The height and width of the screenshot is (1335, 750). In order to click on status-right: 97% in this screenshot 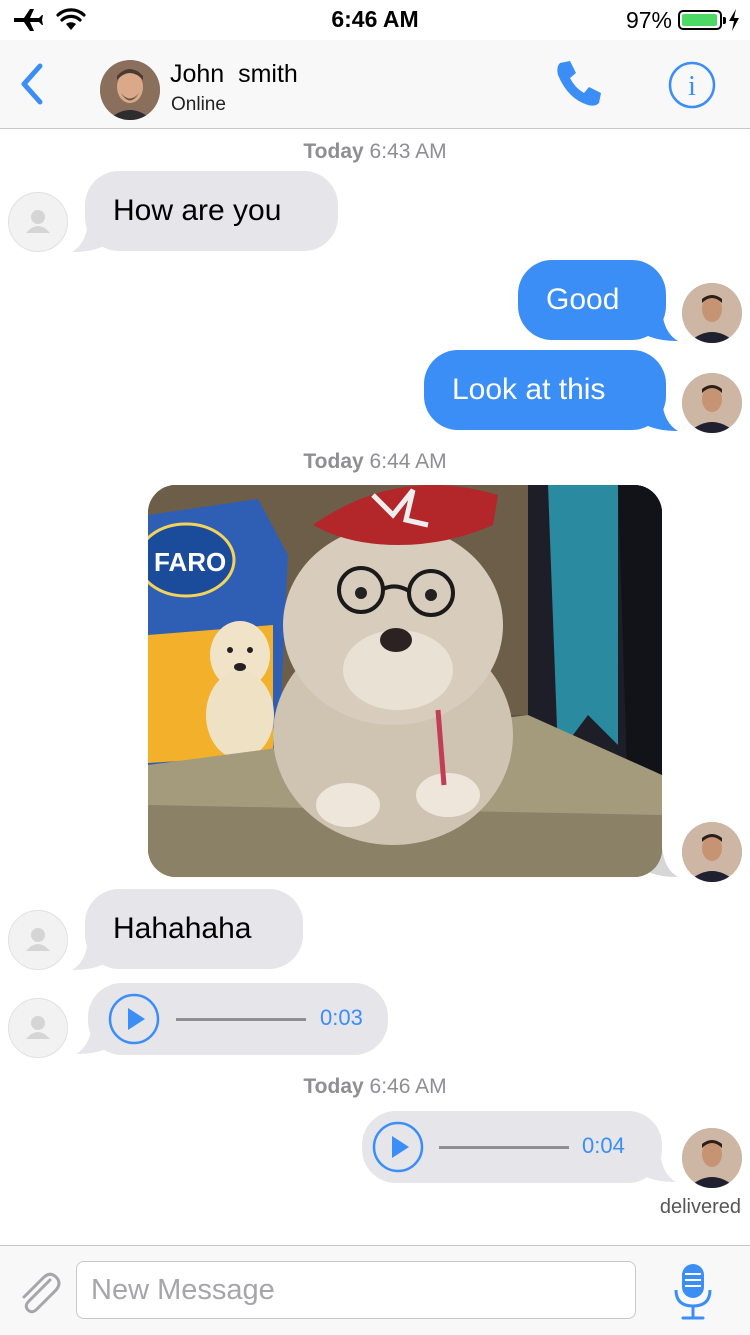, I will do `click(683, 20)`.